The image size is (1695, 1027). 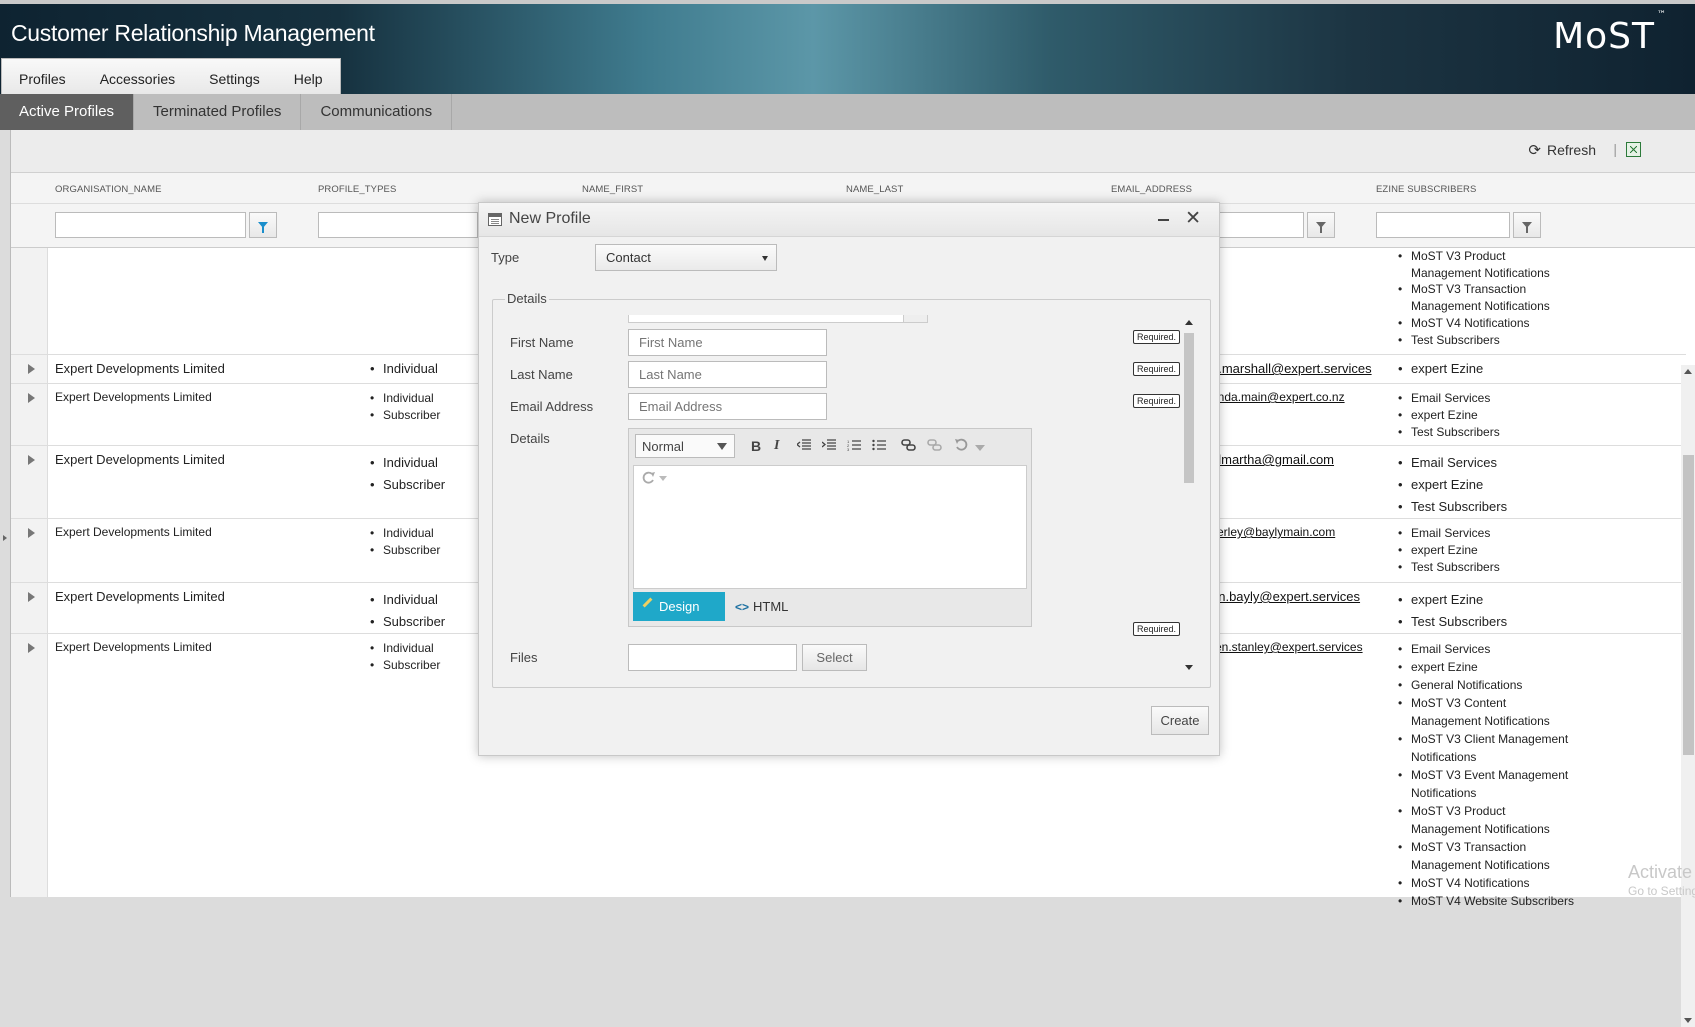 I want to click on outdent-icon, so click(x=804, y=445).